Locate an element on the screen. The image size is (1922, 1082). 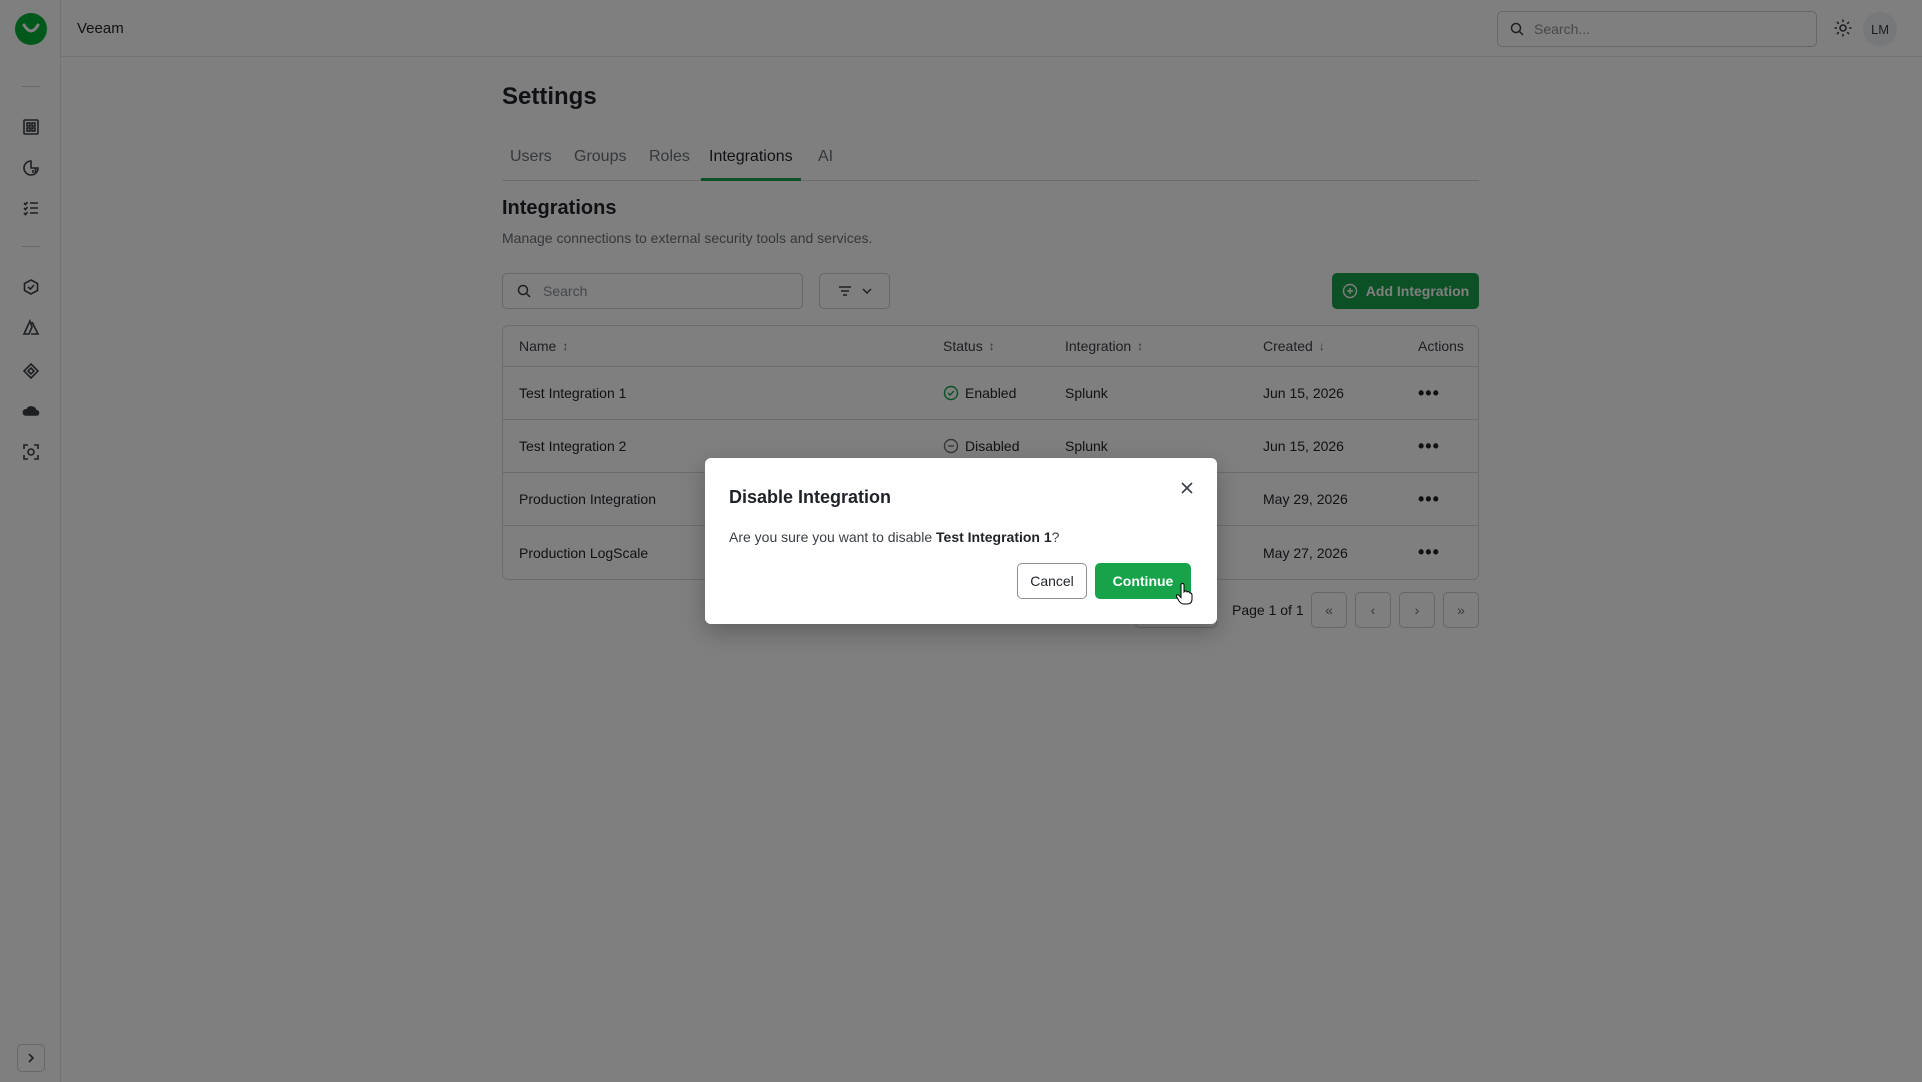
dialog-close-button is located at coordinates (1187, 488).